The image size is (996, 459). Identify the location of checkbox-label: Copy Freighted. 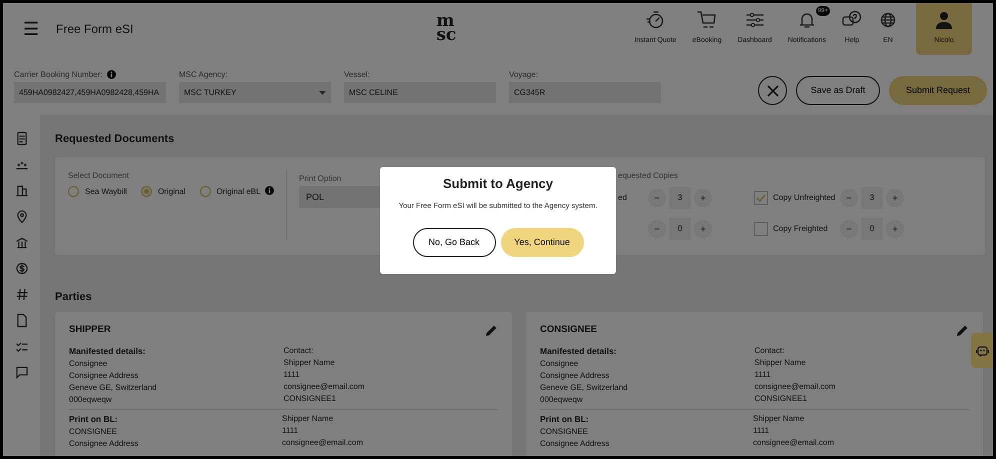
(800, 229).